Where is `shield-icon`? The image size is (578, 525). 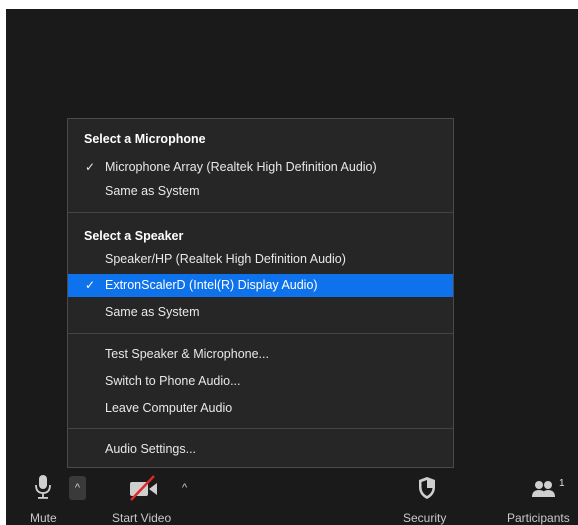 shield-icon is located at coordinates (427, 488).